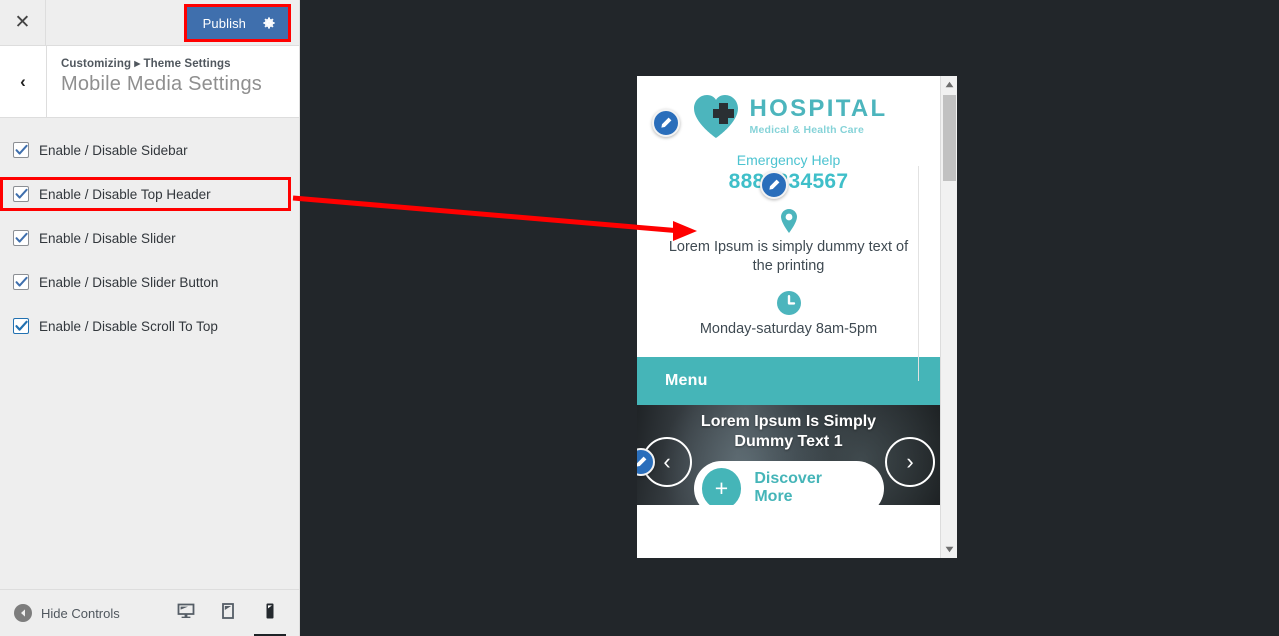  I want to click on discover-more-button: + Discover More, so click(788, 482).